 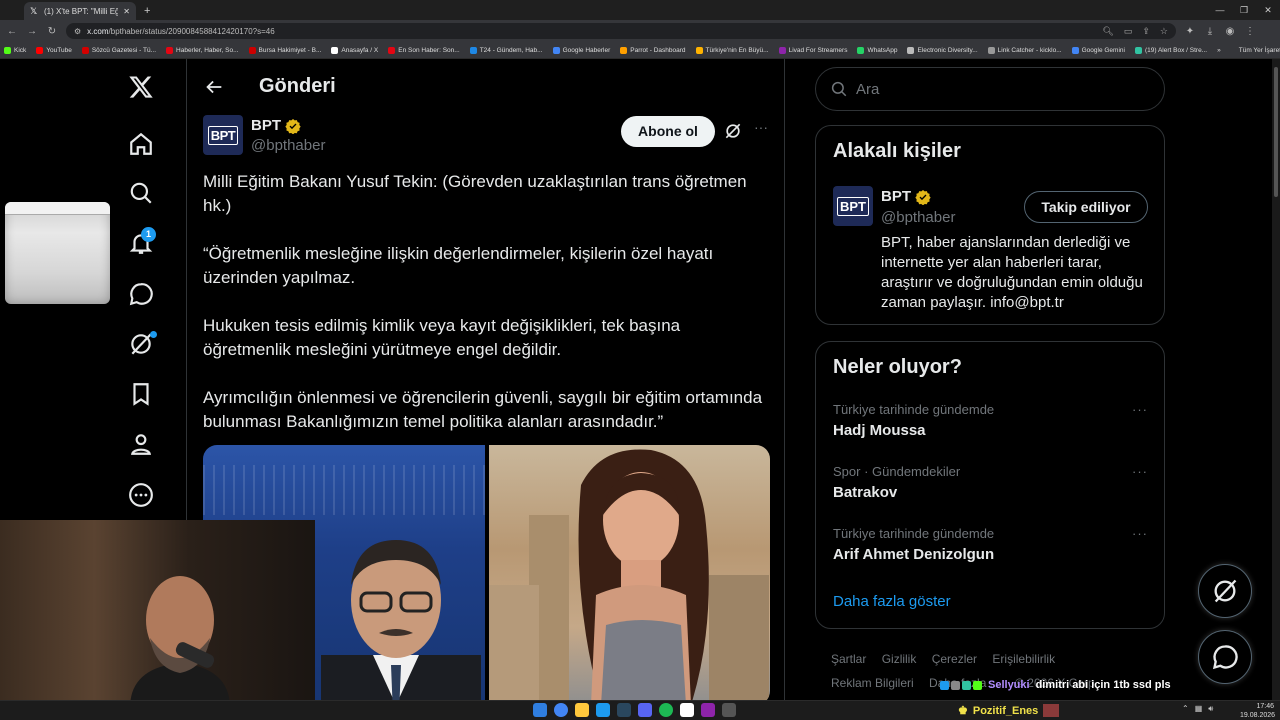 I want to click on bookmark-item: Parrot - Dashboard, so click(x=653, y=50).